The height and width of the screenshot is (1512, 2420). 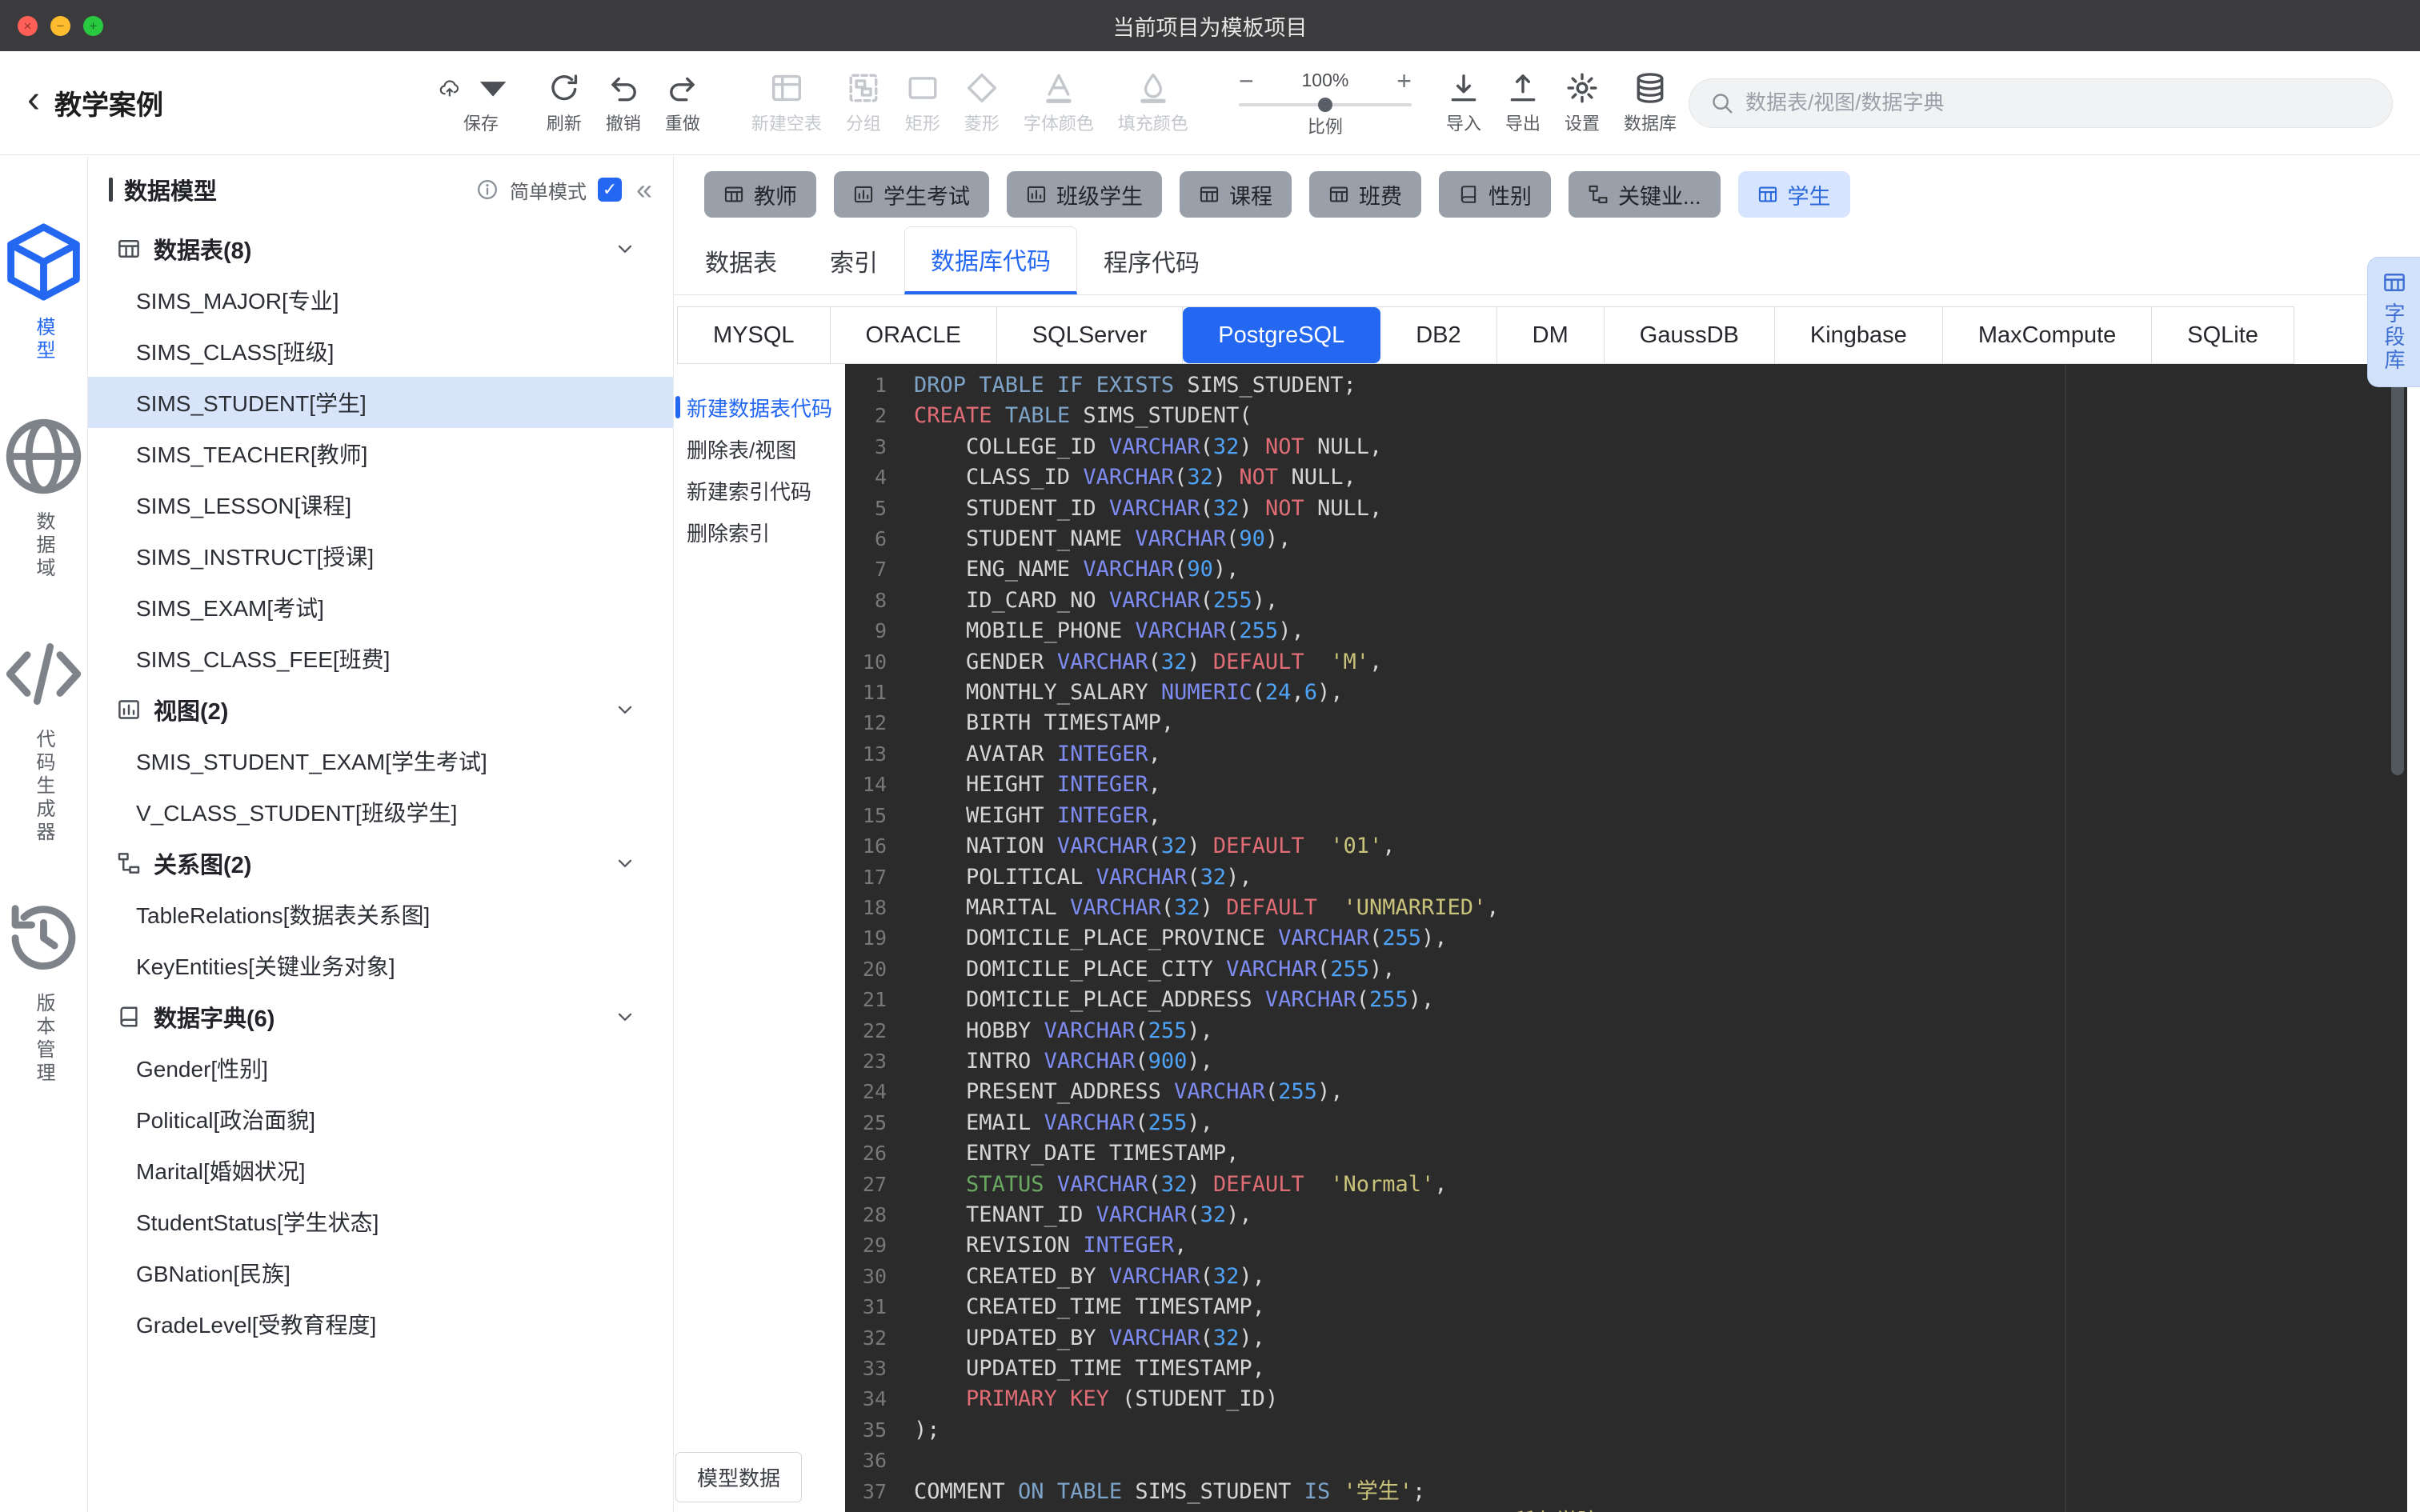 I want to click on toolbar-button-fill-color: 填充颜色, so click(x=1153, y=103).